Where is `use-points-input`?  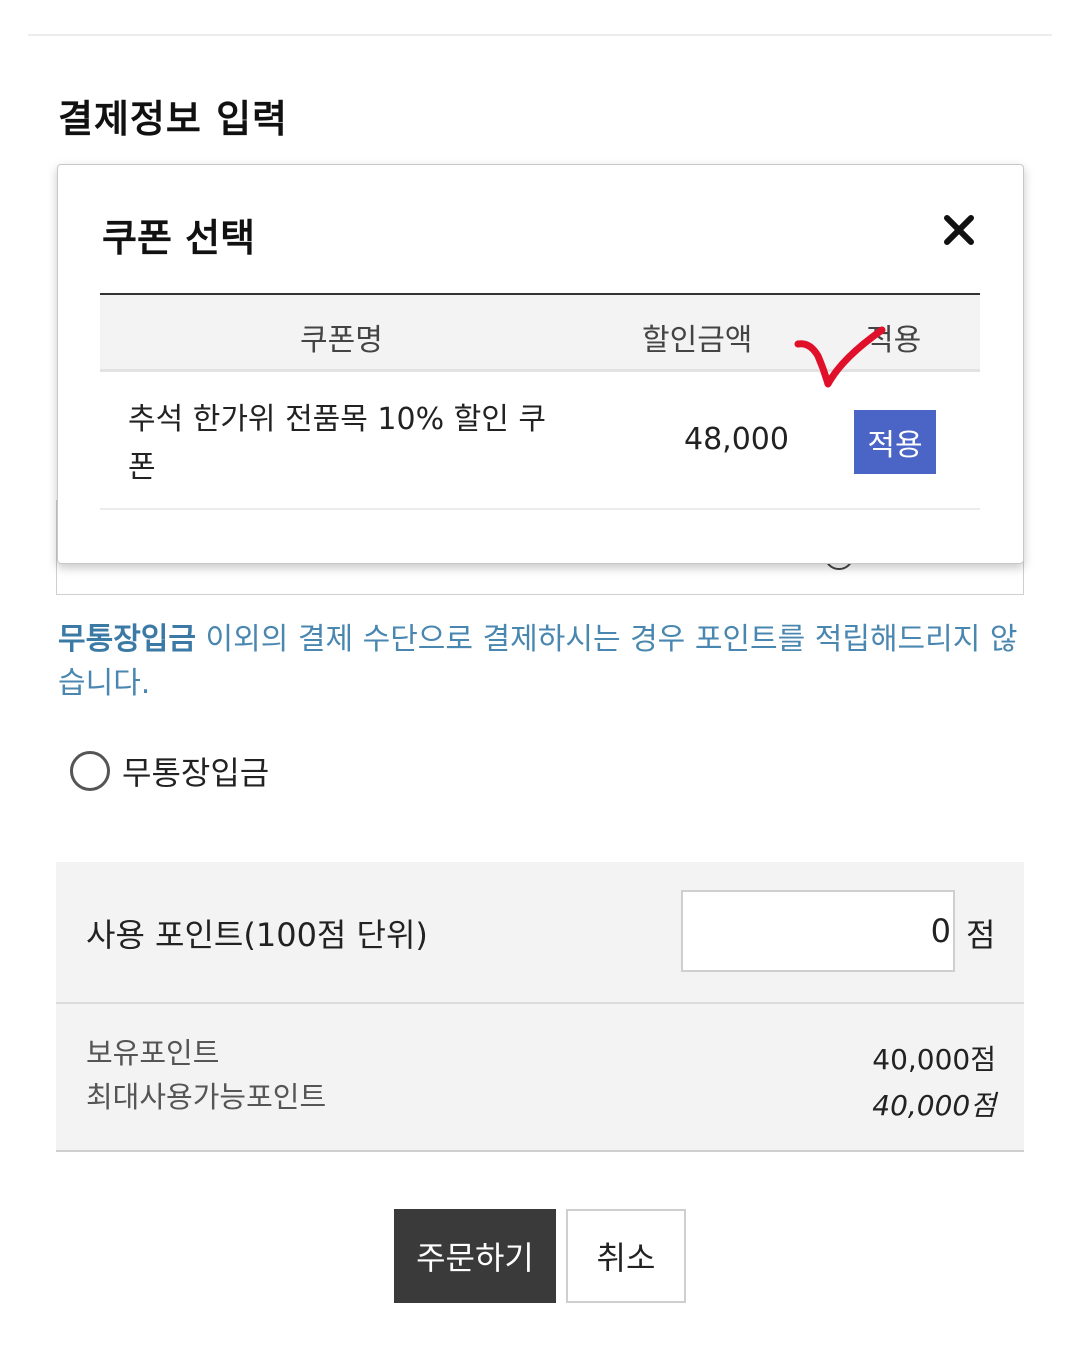
use-points-input is located at coordinates (818, 931).